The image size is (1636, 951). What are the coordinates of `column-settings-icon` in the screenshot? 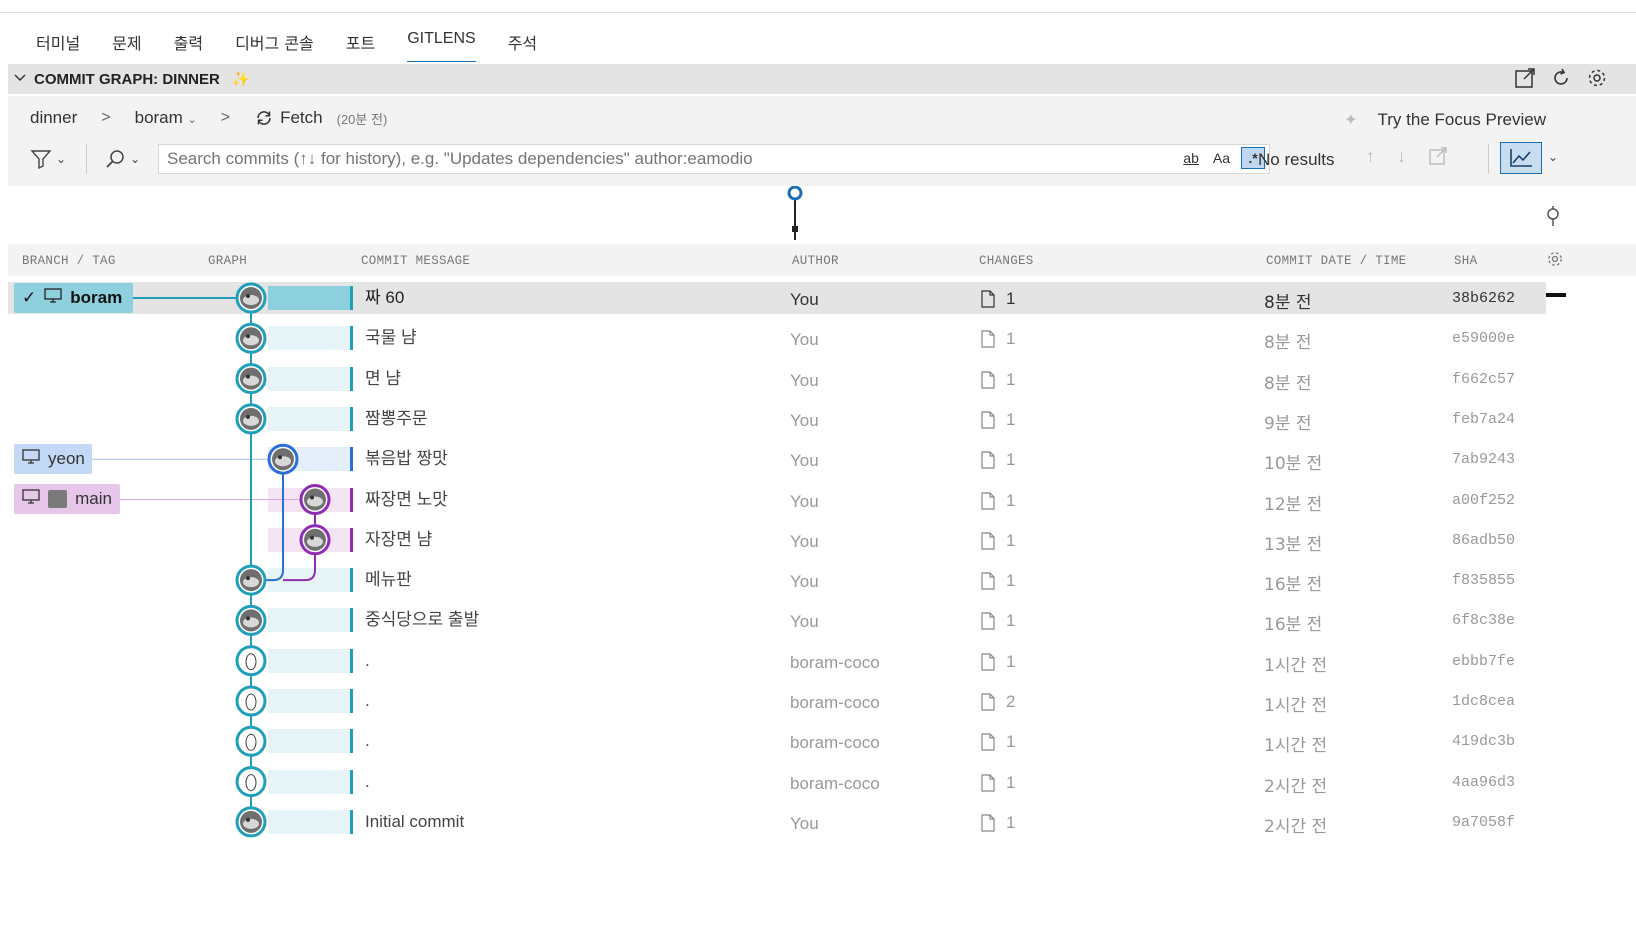 It's located at (1555, 261).